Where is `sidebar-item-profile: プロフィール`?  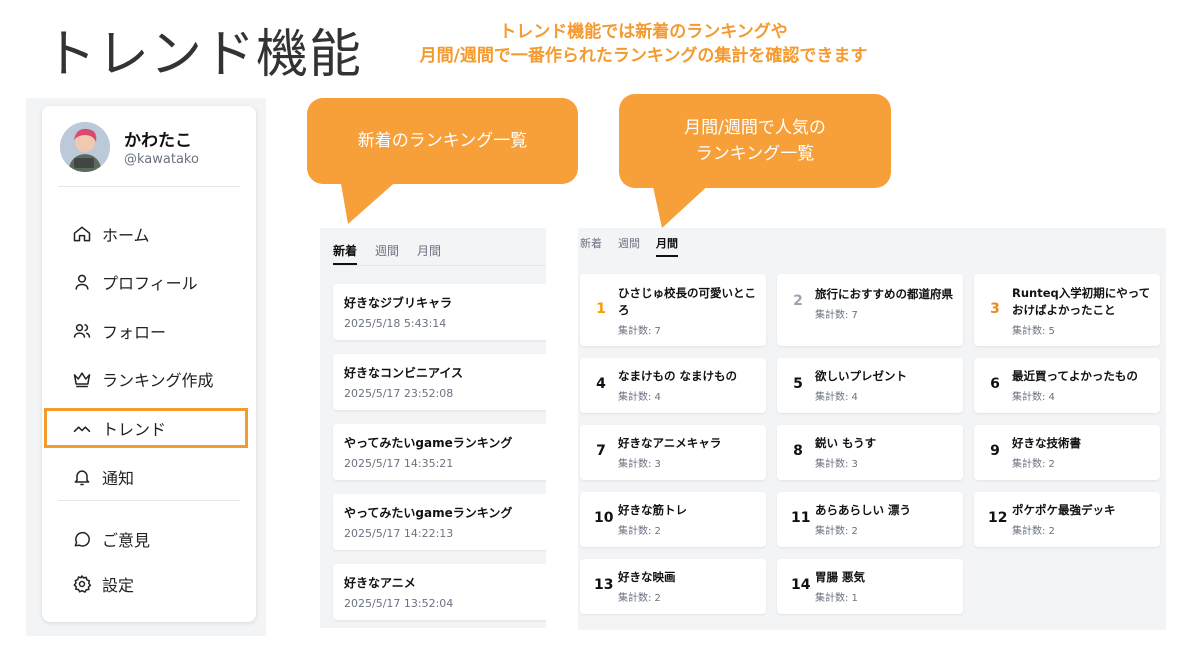
sidebar-item-profile: プロフィール is located at coordinates (157, 282).